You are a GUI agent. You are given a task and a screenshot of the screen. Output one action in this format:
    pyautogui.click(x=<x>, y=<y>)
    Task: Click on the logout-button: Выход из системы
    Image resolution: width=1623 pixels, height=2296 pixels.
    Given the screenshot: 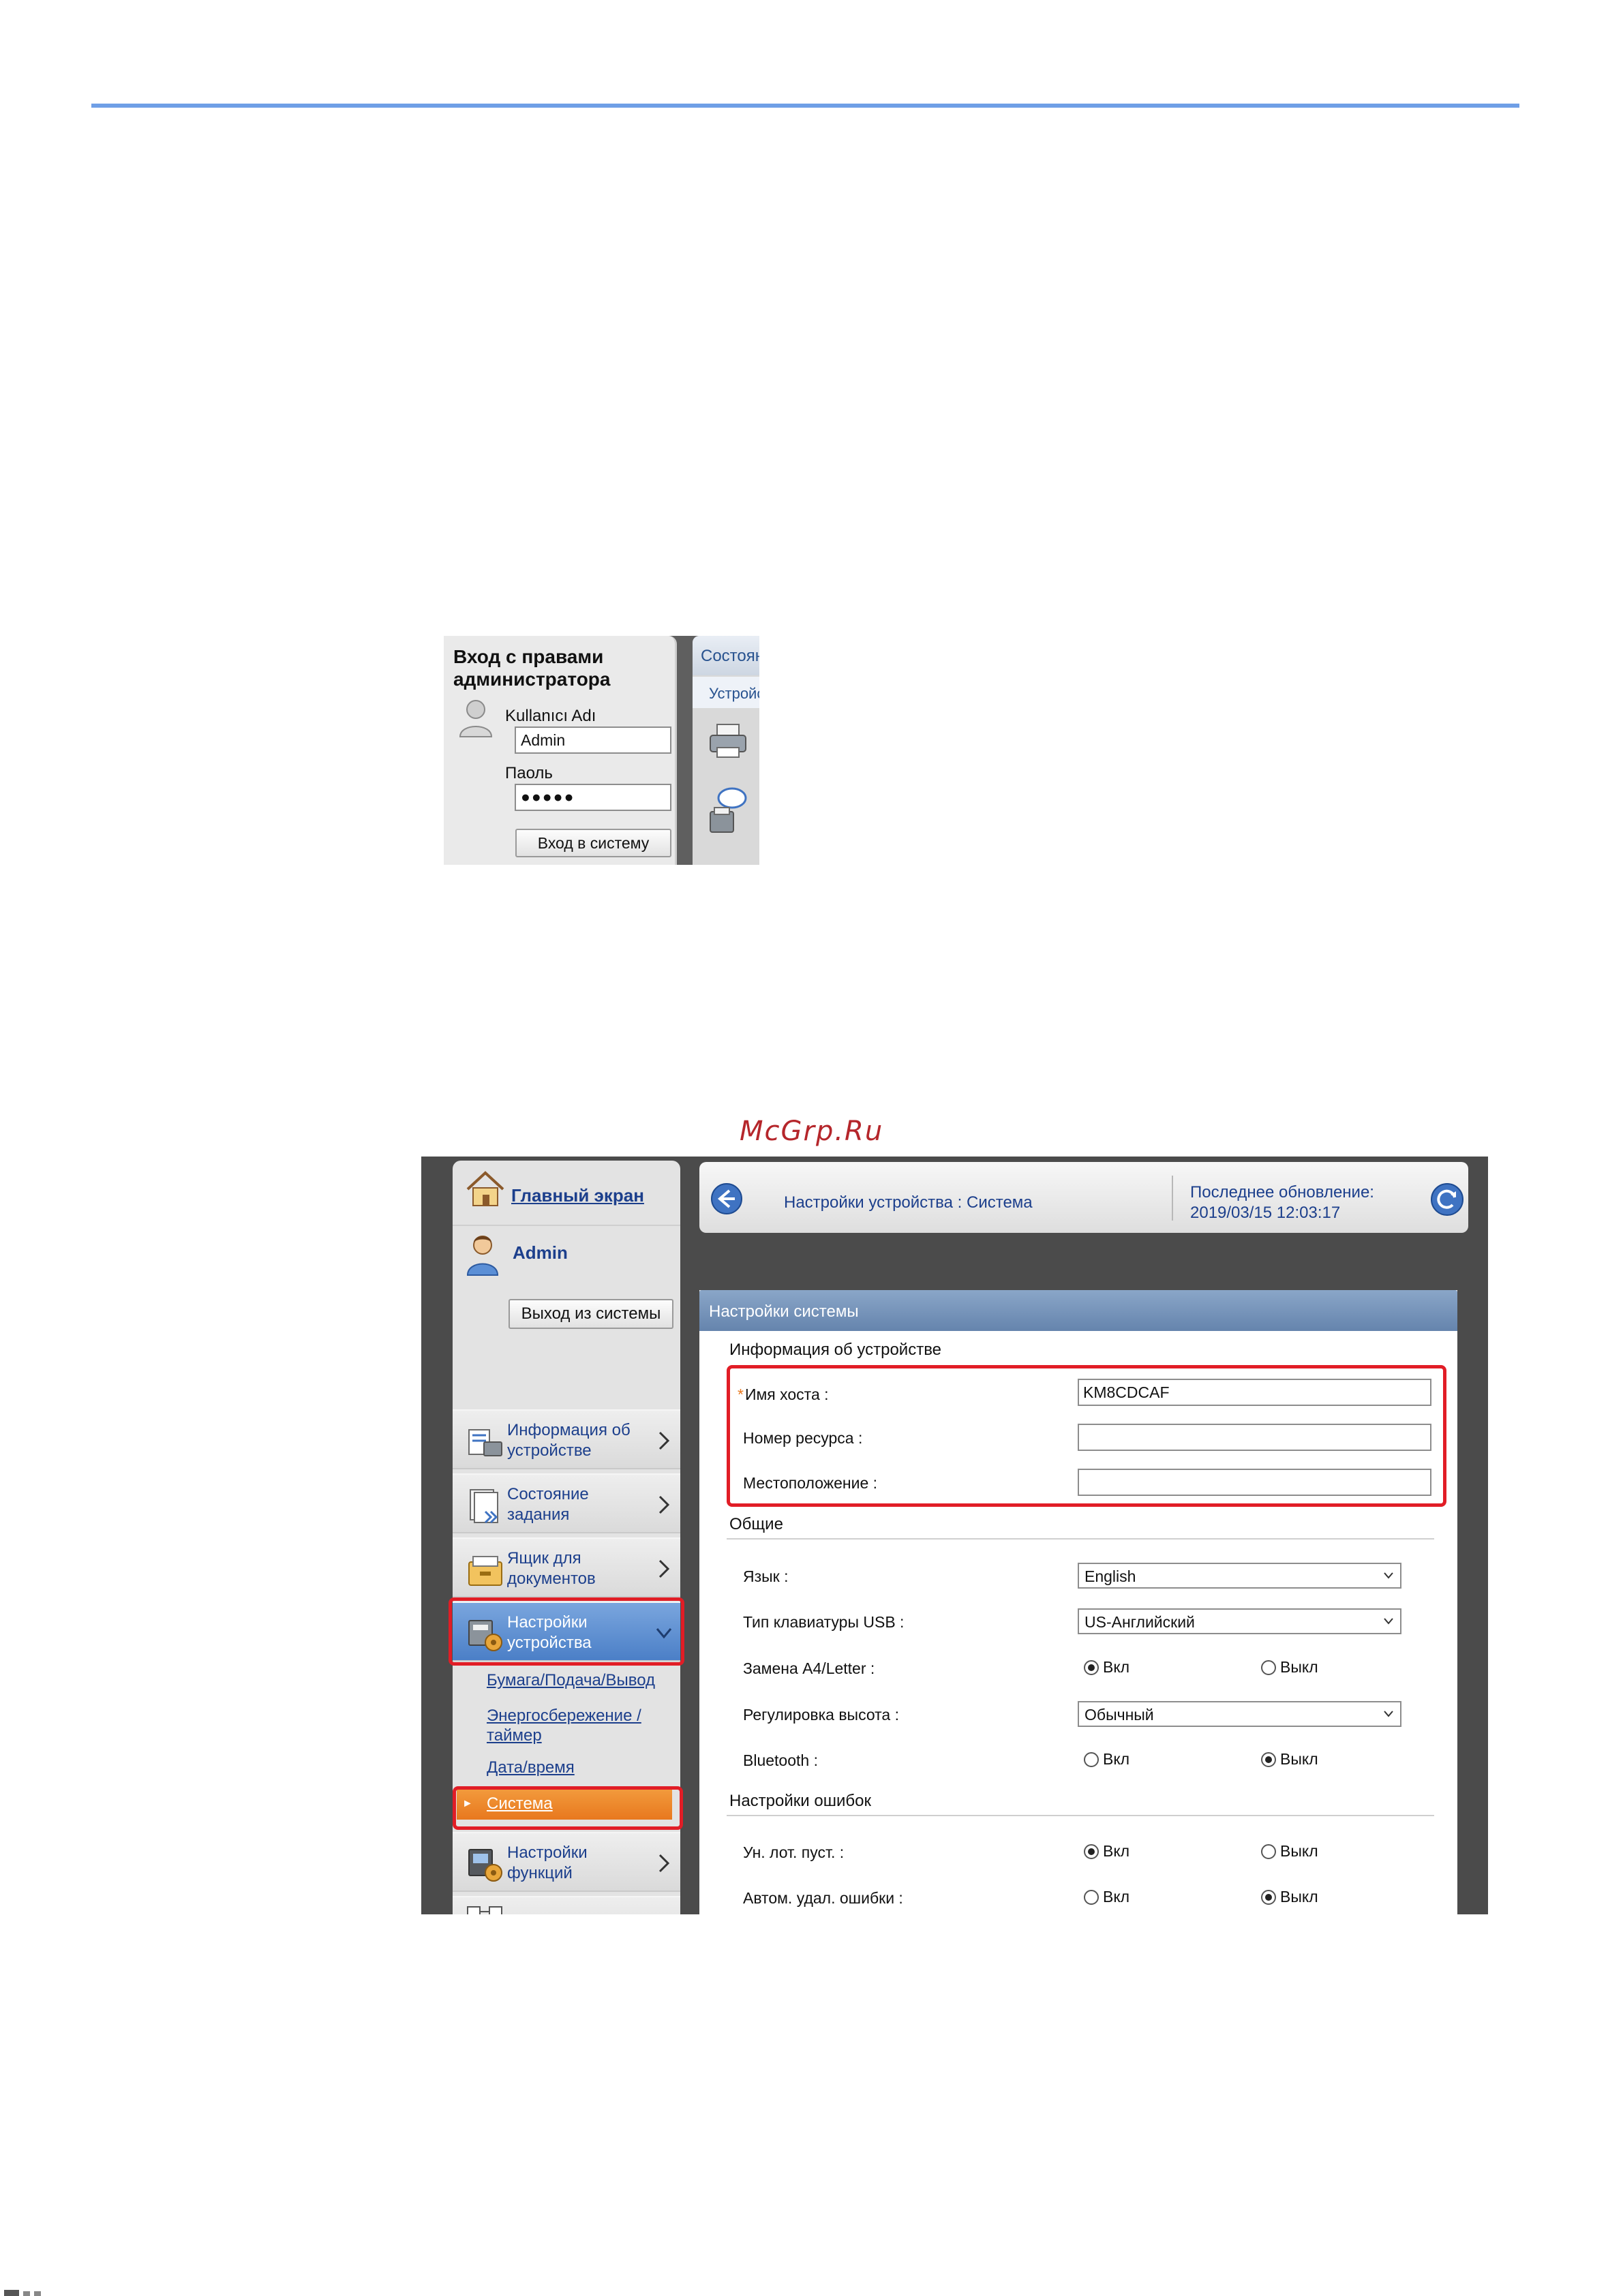 What is the action you would take?
    pyautogui.click(x=591, y=1314)
    